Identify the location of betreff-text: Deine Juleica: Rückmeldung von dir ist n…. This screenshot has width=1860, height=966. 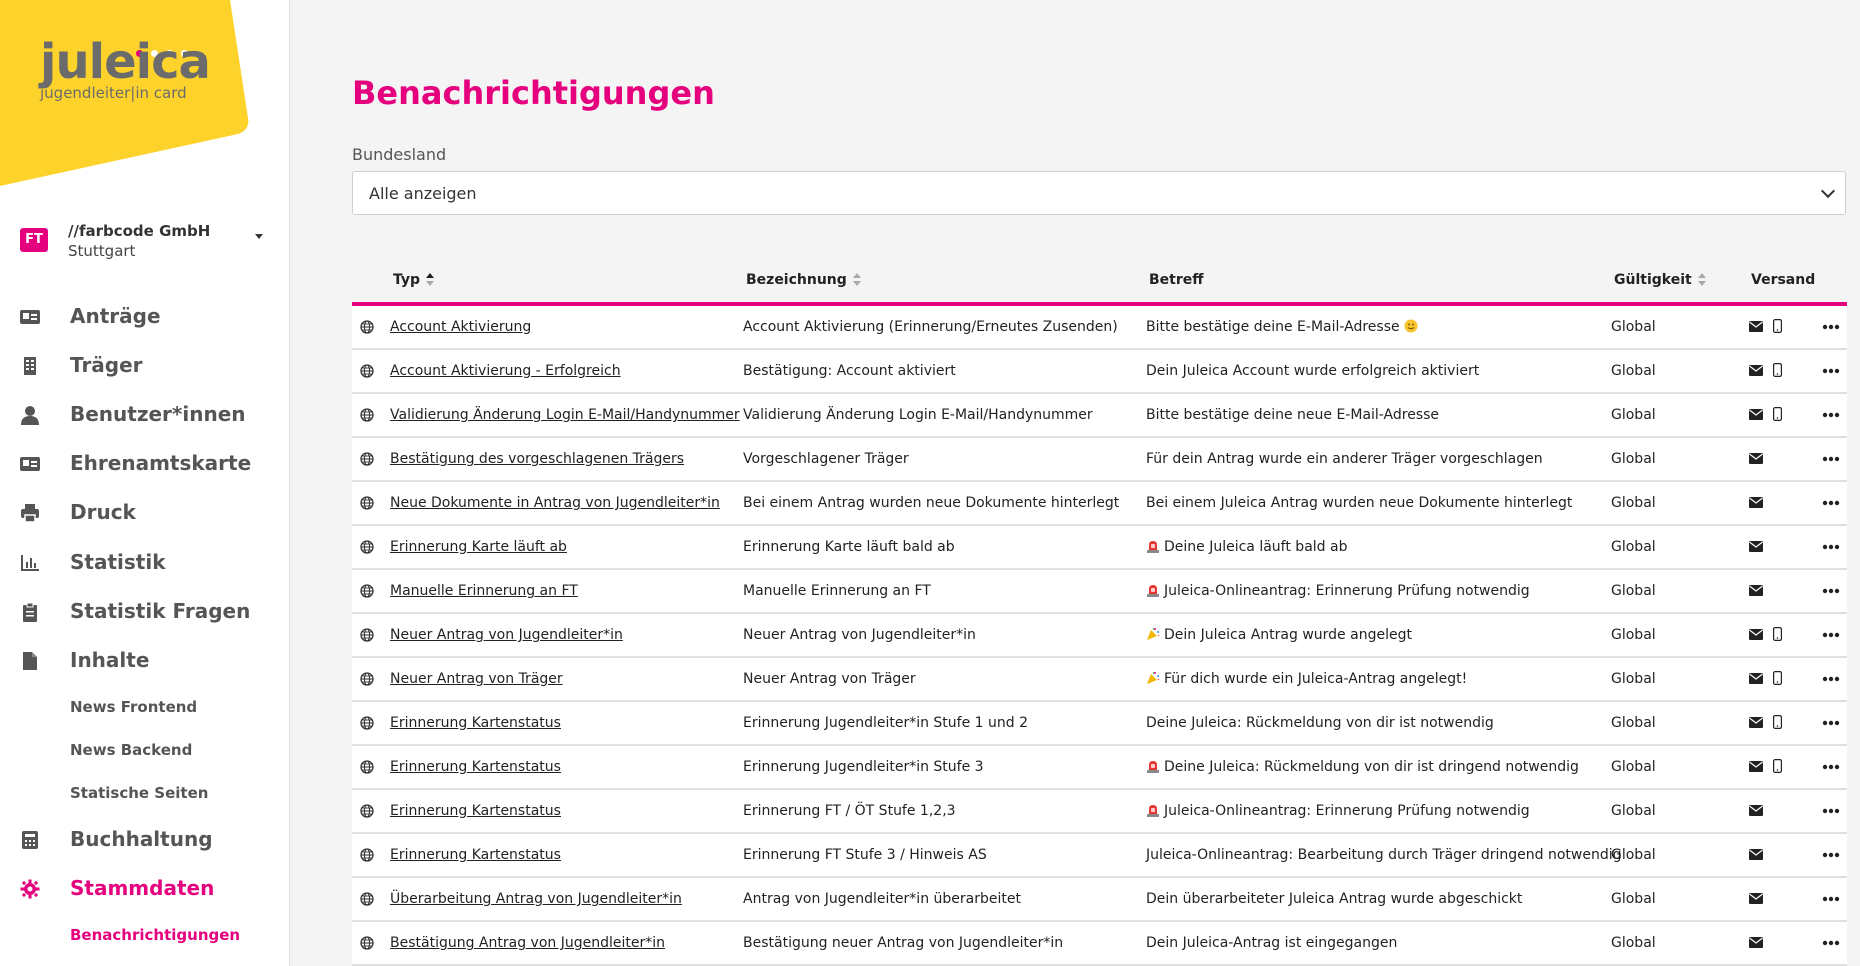
(1320, 723).